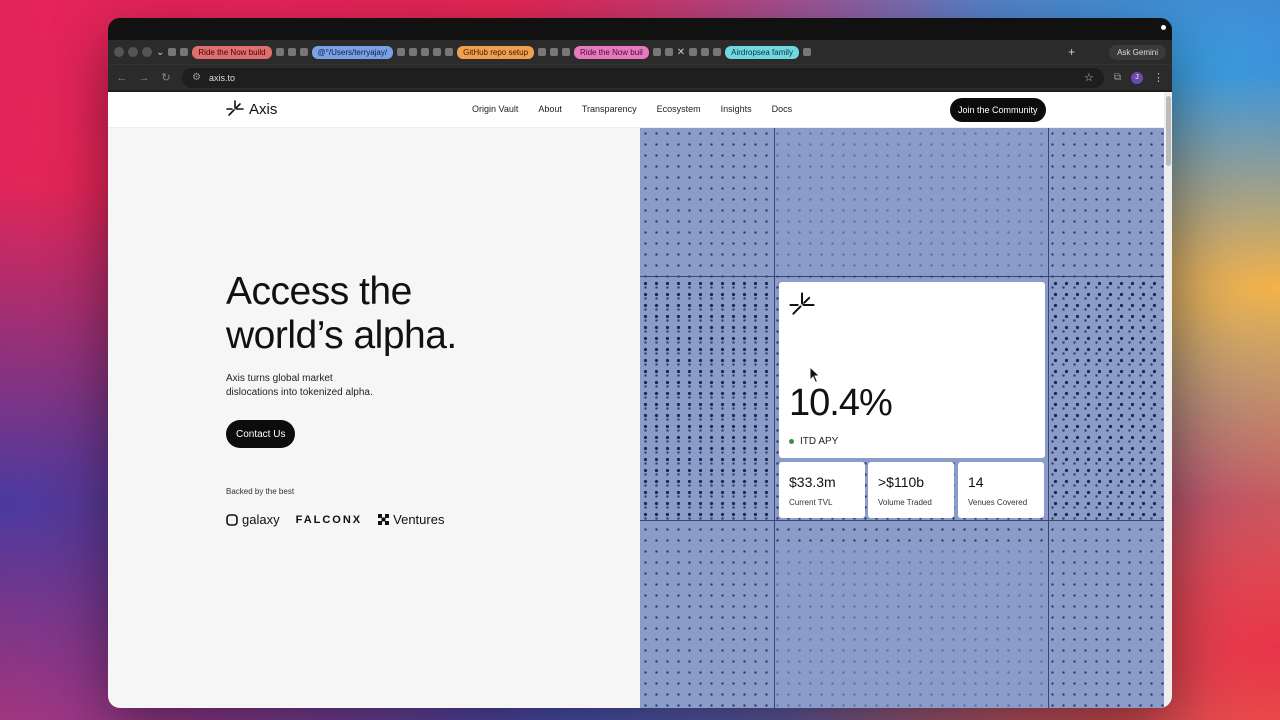 The height and width of the screenshot is (720, 1280). What do you see at coordinates (1137, 77) in the screenshot?
I see `profile-avatar: J` at bounding box center [1137, 77].